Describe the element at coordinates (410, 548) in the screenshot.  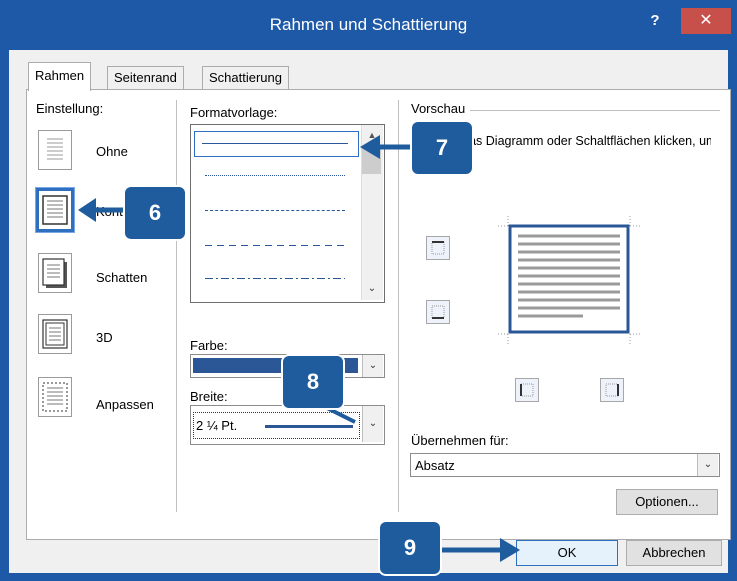
I see `callout-9: 9` at that location.